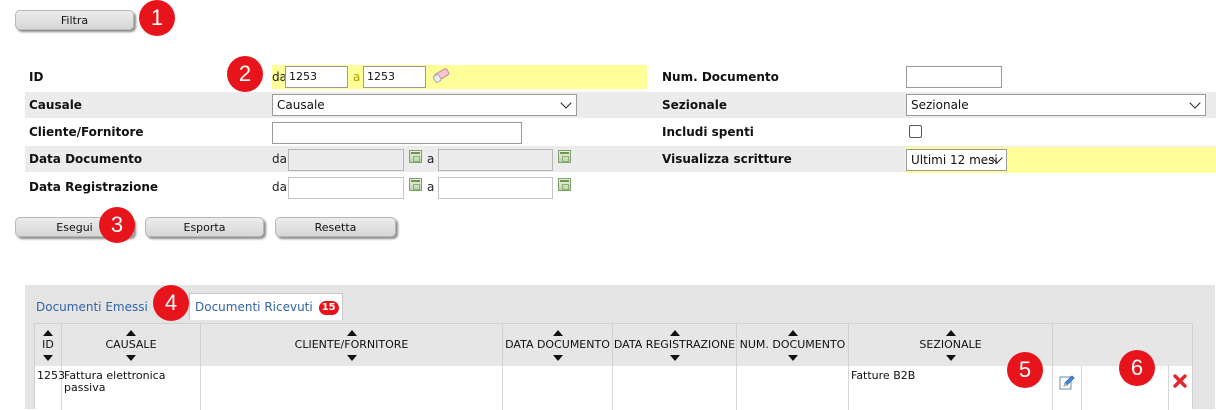 This screenshot has width=1216, height=410. What do you see at coordinates (495, 188) in the screenshot?
I see `data-registrazione-to-input` at bounding box center [495, 188].